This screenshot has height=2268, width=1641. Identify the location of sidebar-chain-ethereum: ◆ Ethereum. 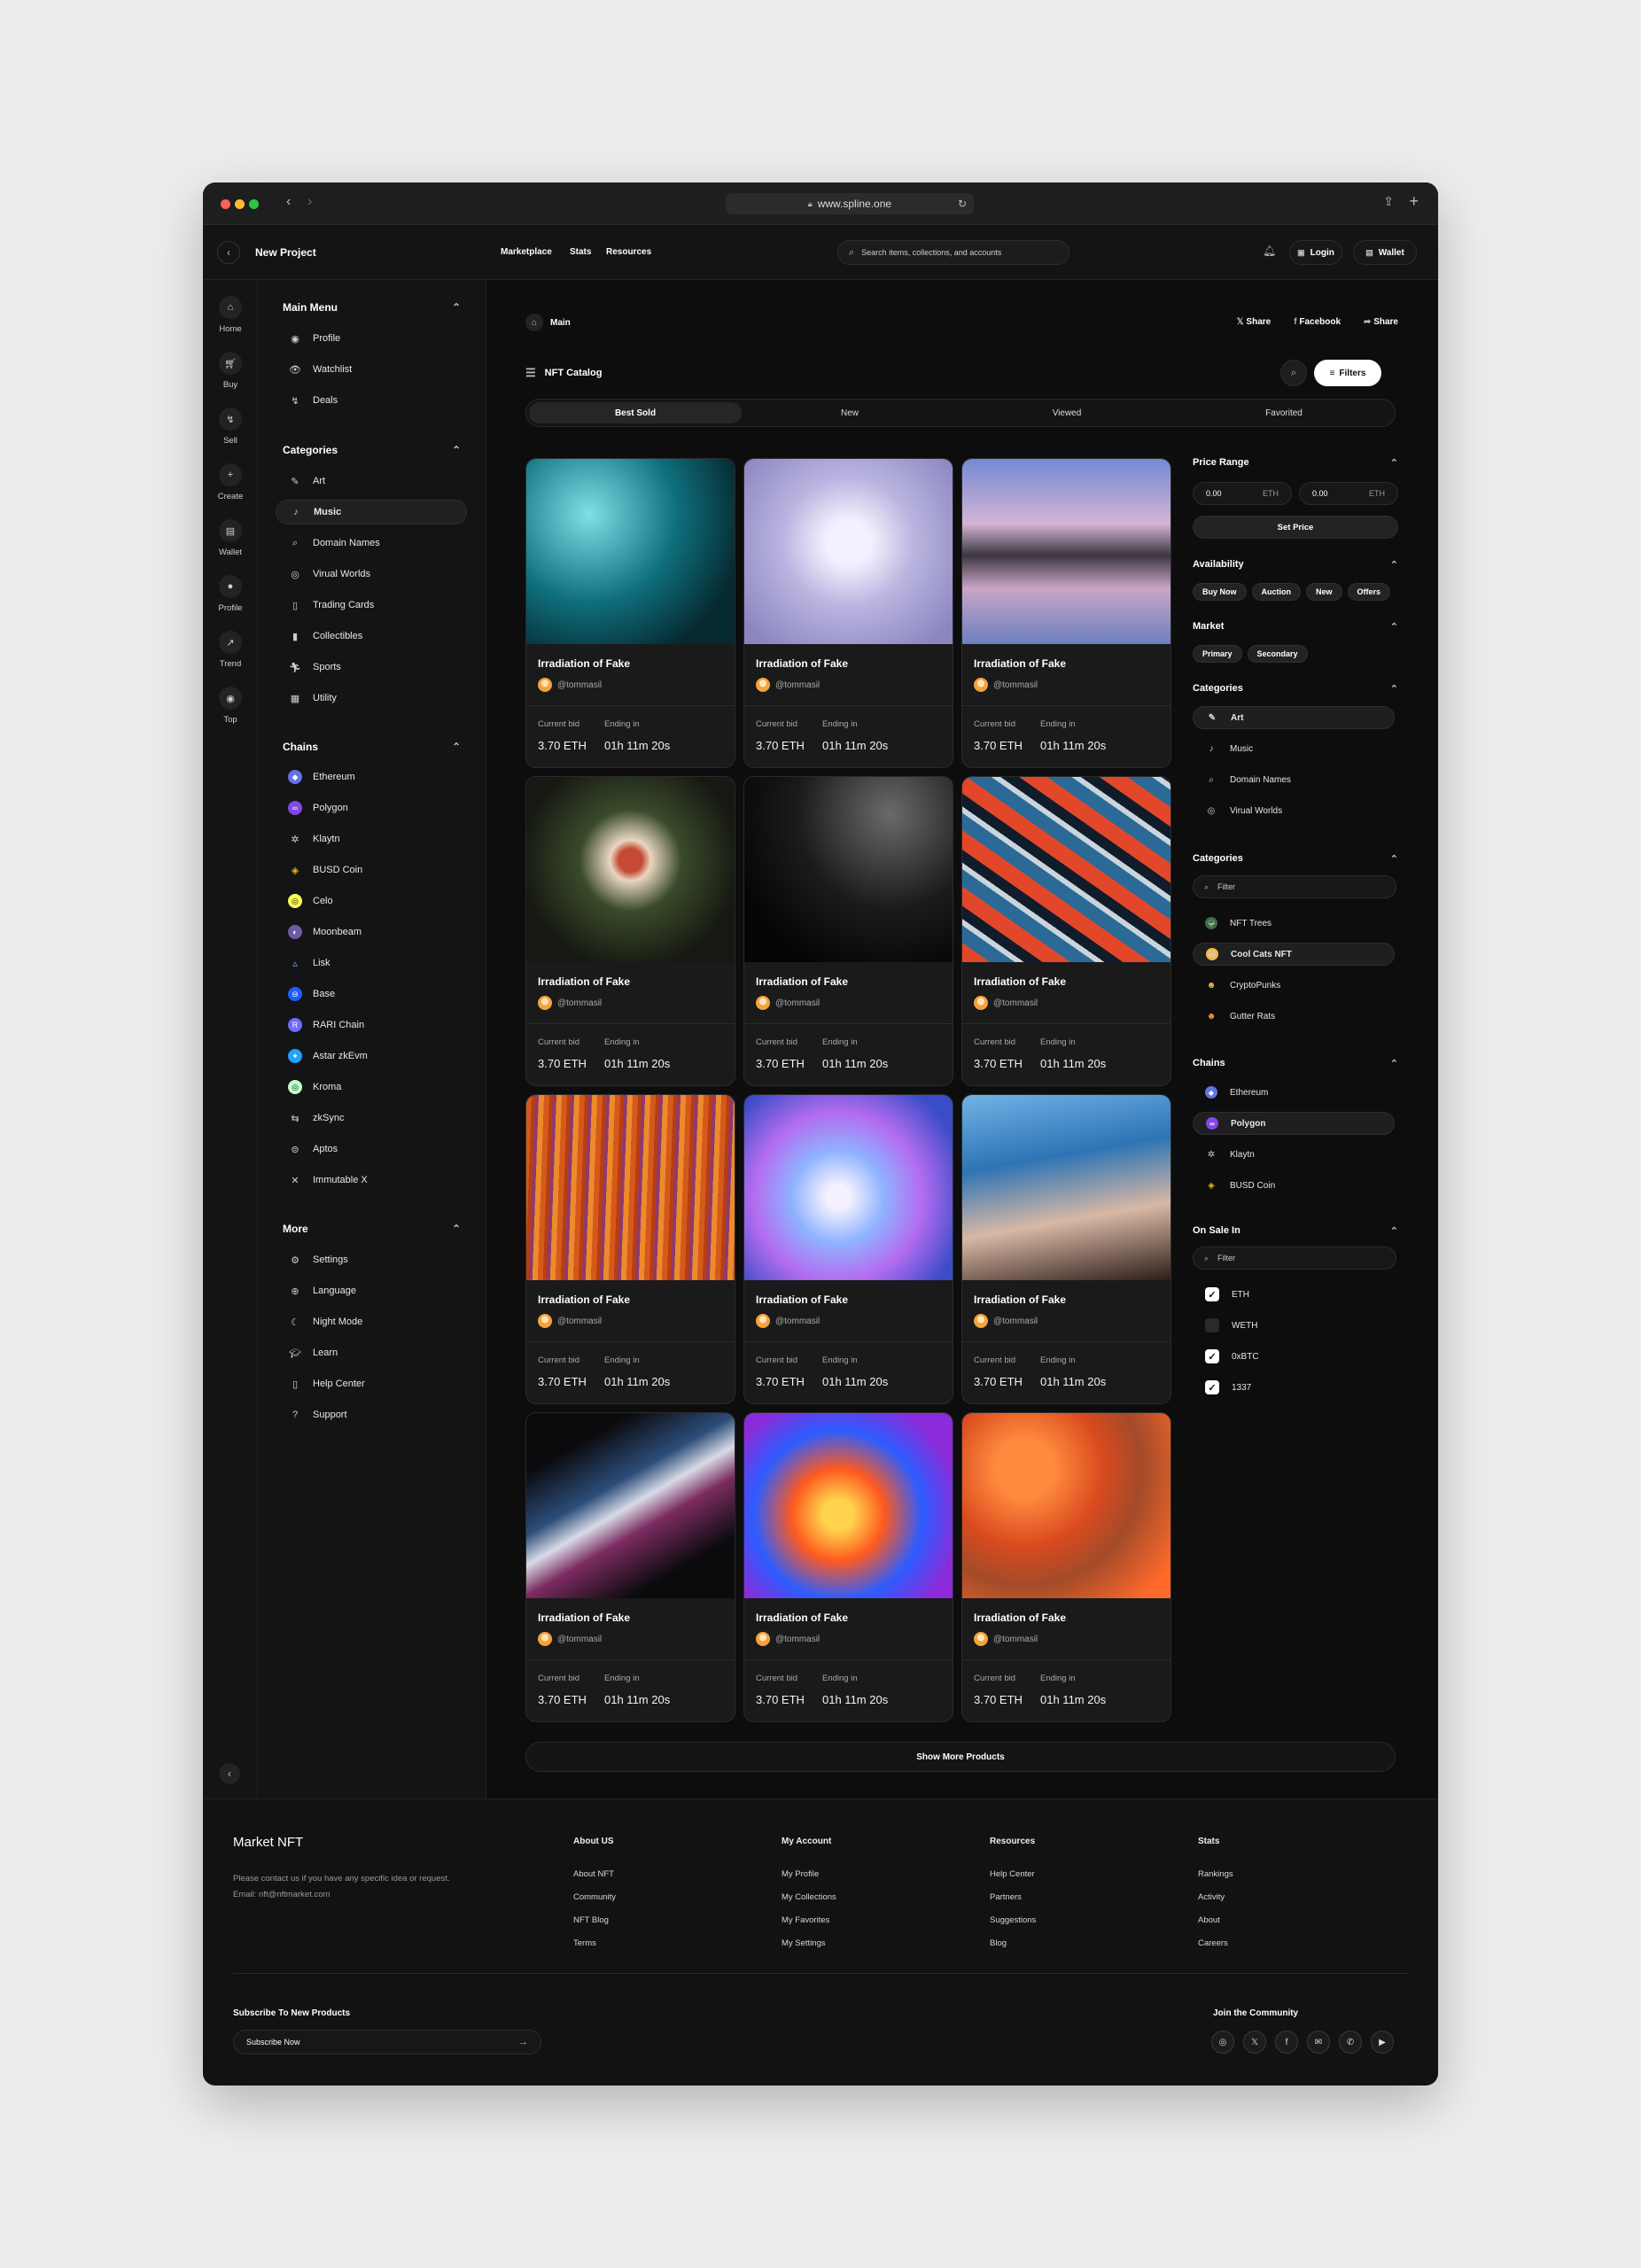
(371, 777).